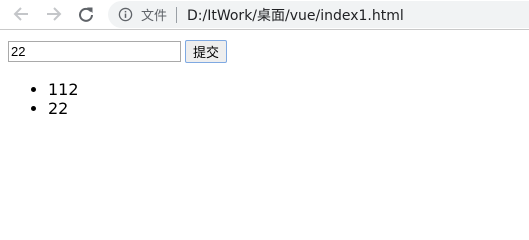  What do you see at coordinates (118, 79) in the screenshot?
I see `page-content: 提交 112 22` at bounding box center [118, 79].